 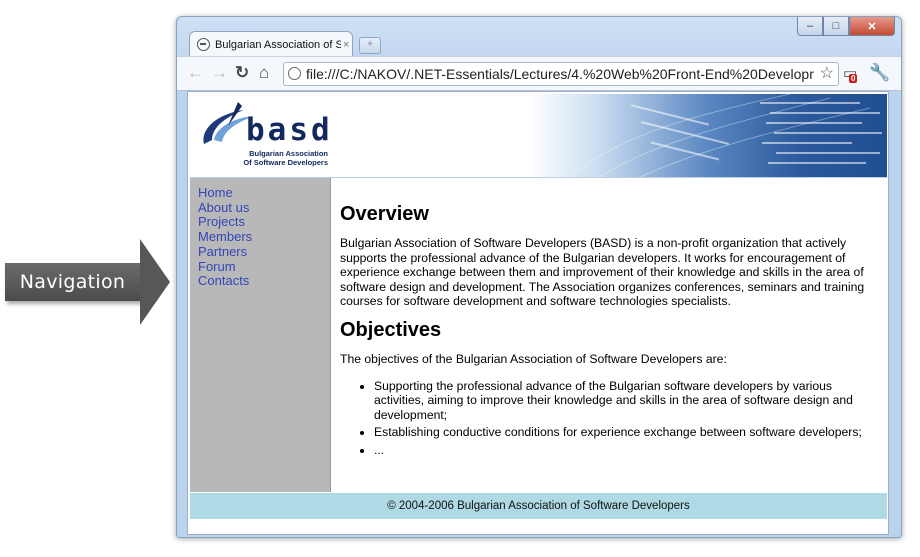 I want to click on header-banner-image, so click(x=708, y=135).